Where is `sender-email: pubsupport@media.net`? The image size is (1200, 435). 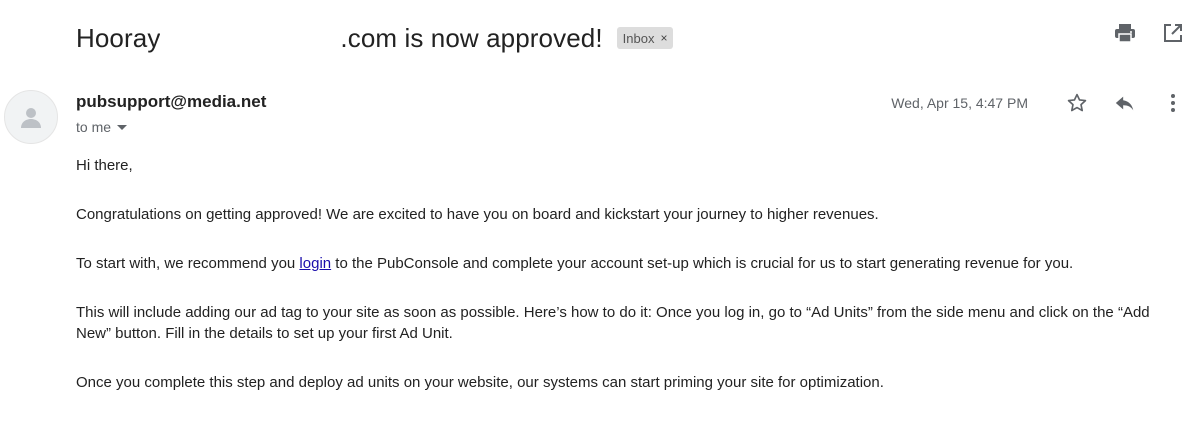
sender-email: pubsupport@media.net is located at coordinates (171, 101).